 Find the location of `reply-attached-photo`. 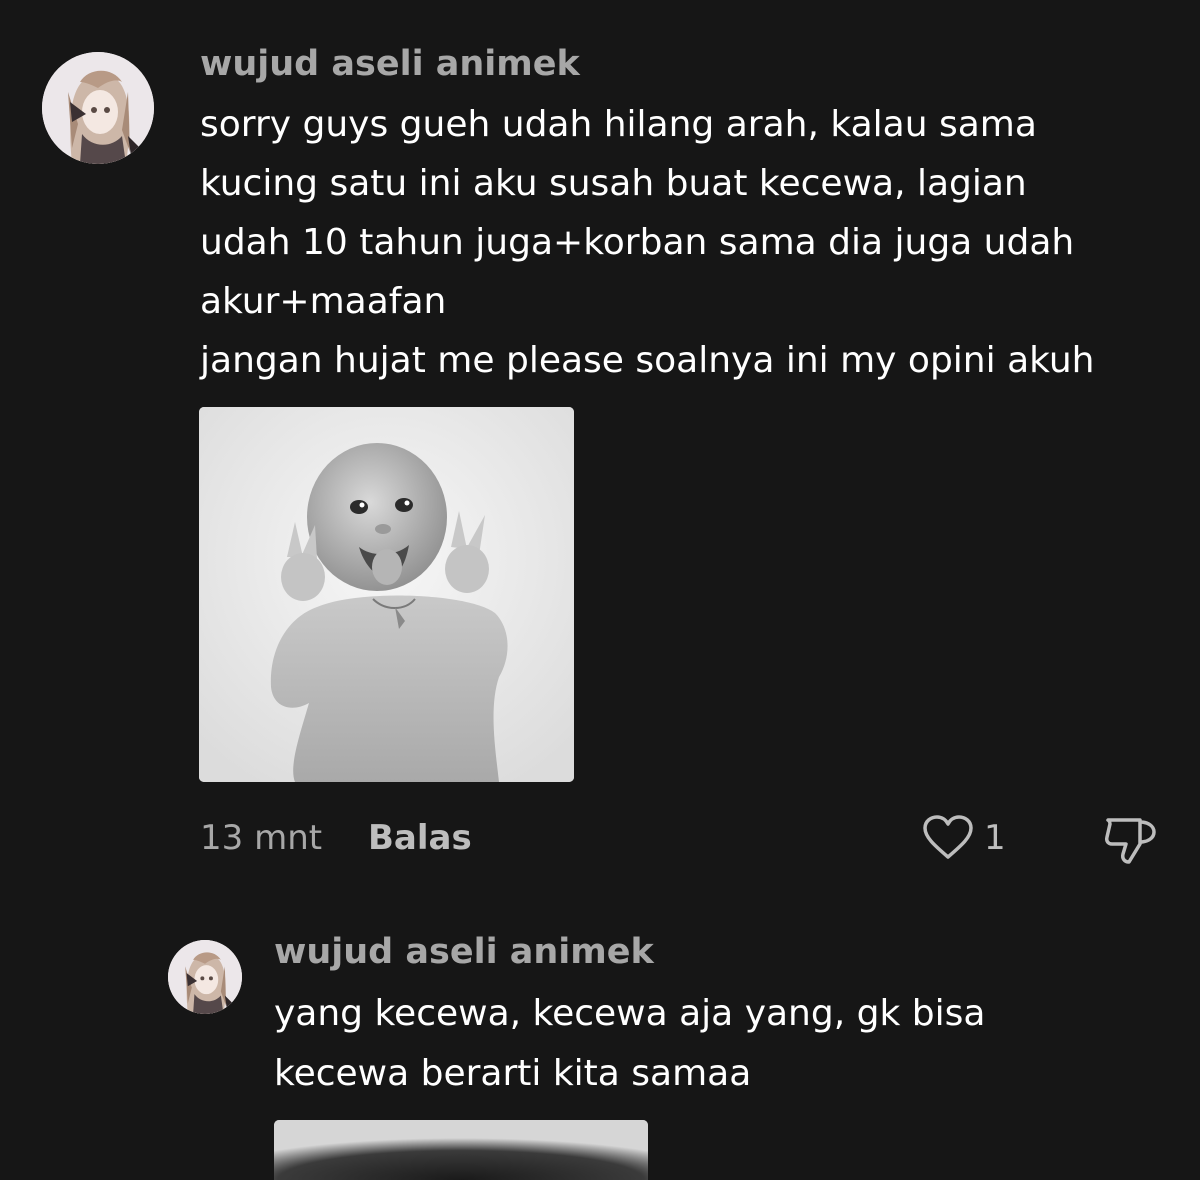

reply-attached-photo is located at coordinates (461, 1150).